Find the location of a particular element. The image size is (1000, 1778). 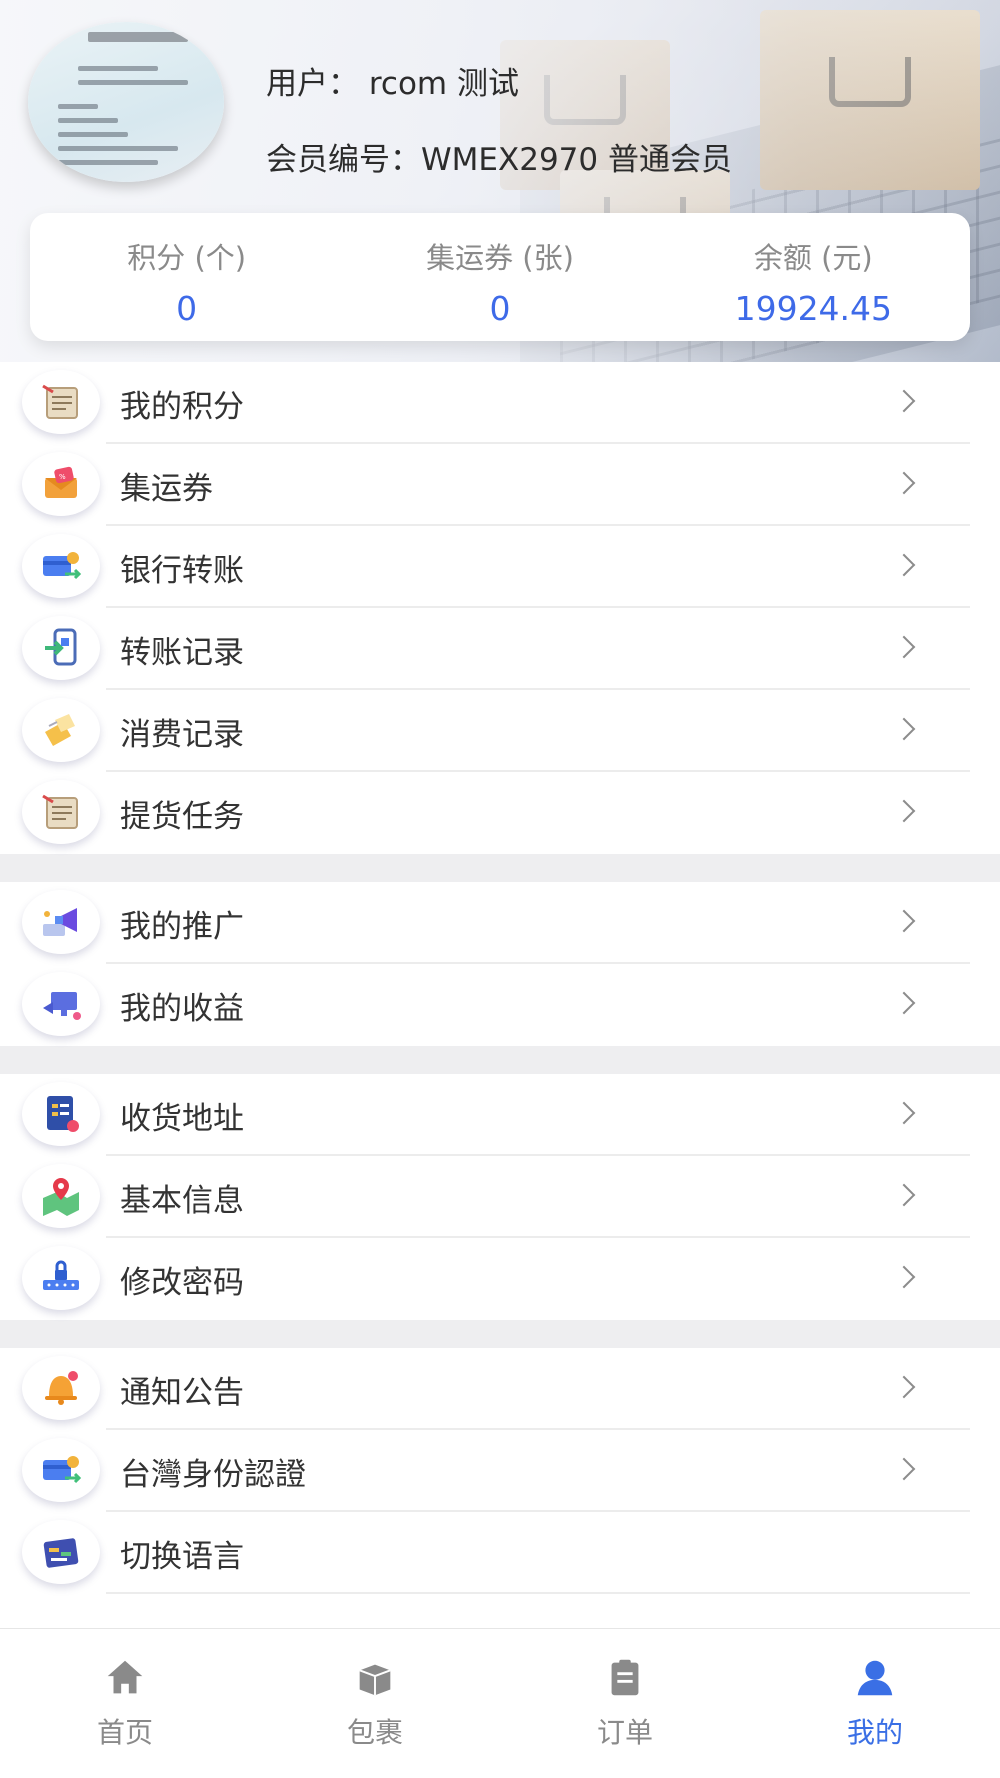

tab-packages: 包裹 is located at coordinates (375, 1703).